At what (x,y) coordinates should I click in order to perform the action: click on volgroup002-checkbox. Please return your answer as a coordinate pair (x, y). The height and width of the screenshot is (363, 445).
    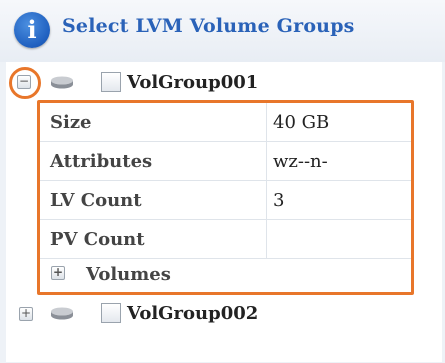
    Looking at the image, I should click on (111, 313).